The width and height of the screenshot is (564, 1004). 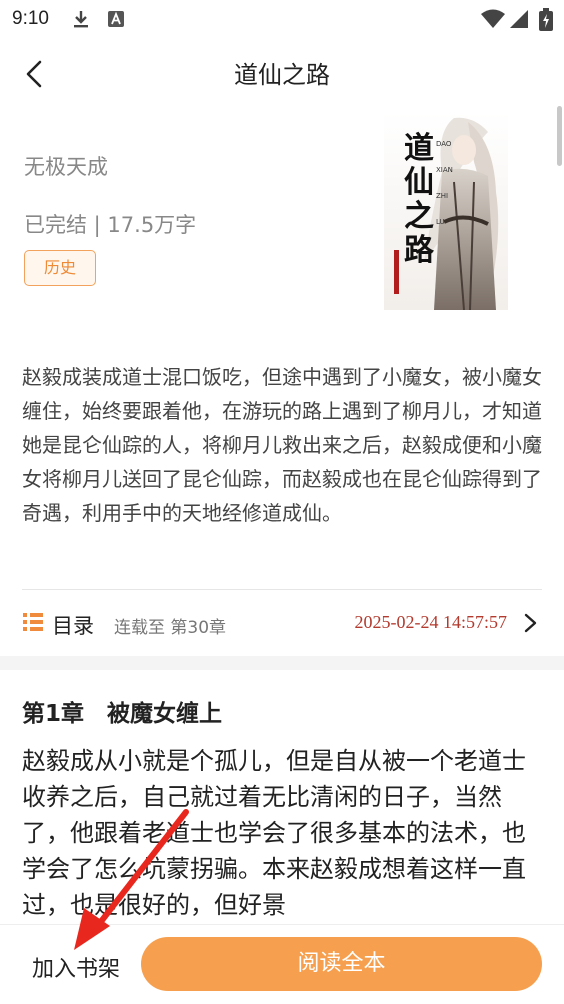 I want to click on cover-title-char-1: 道, so click(x=419, y=148).